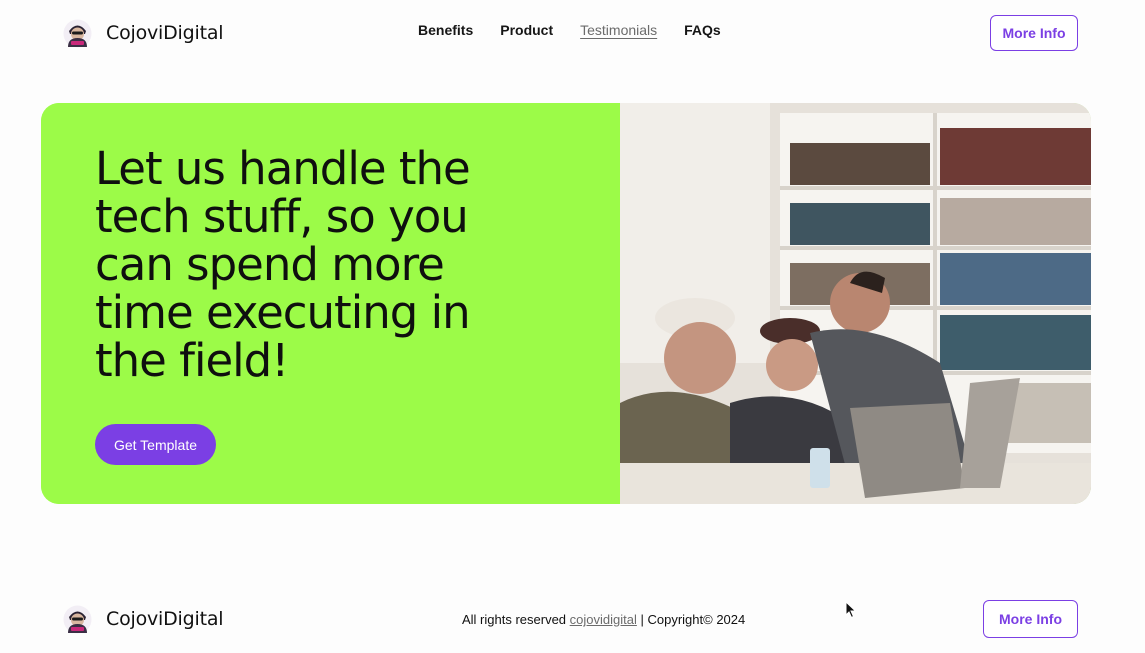  I want to click on main-nav: Benefits Product Testimonials FAQs, so click(569, 30).